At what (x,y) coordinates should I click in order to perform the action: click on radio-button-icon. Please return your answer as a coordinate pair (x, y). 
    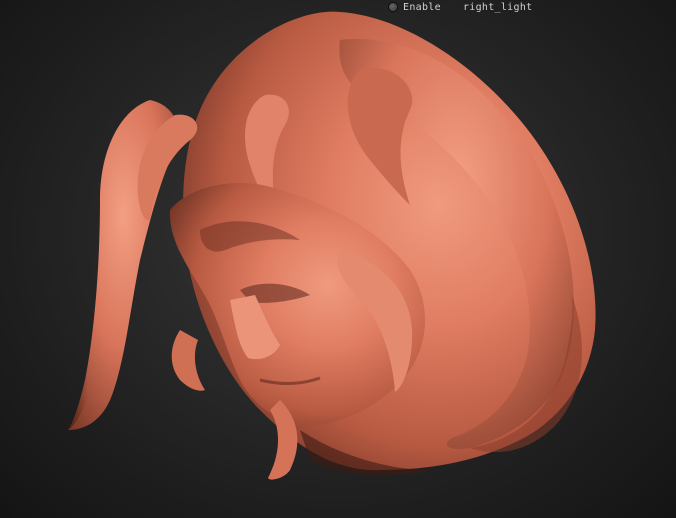
    Looking at the image, I should click on (393, 7).